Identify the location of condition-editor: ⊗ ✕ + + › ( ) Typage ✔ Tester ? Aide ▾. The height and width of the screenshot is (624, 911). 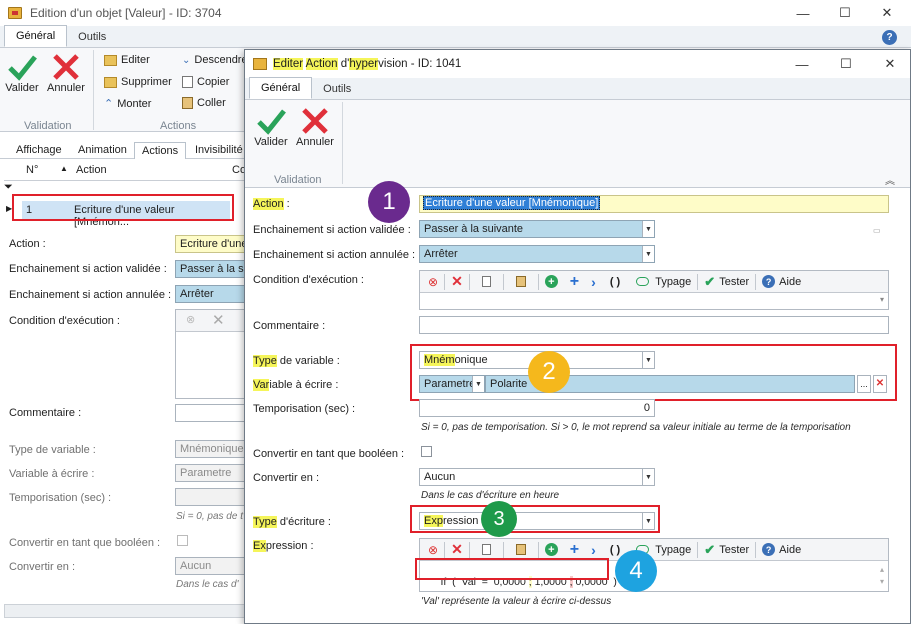
(654, 290).